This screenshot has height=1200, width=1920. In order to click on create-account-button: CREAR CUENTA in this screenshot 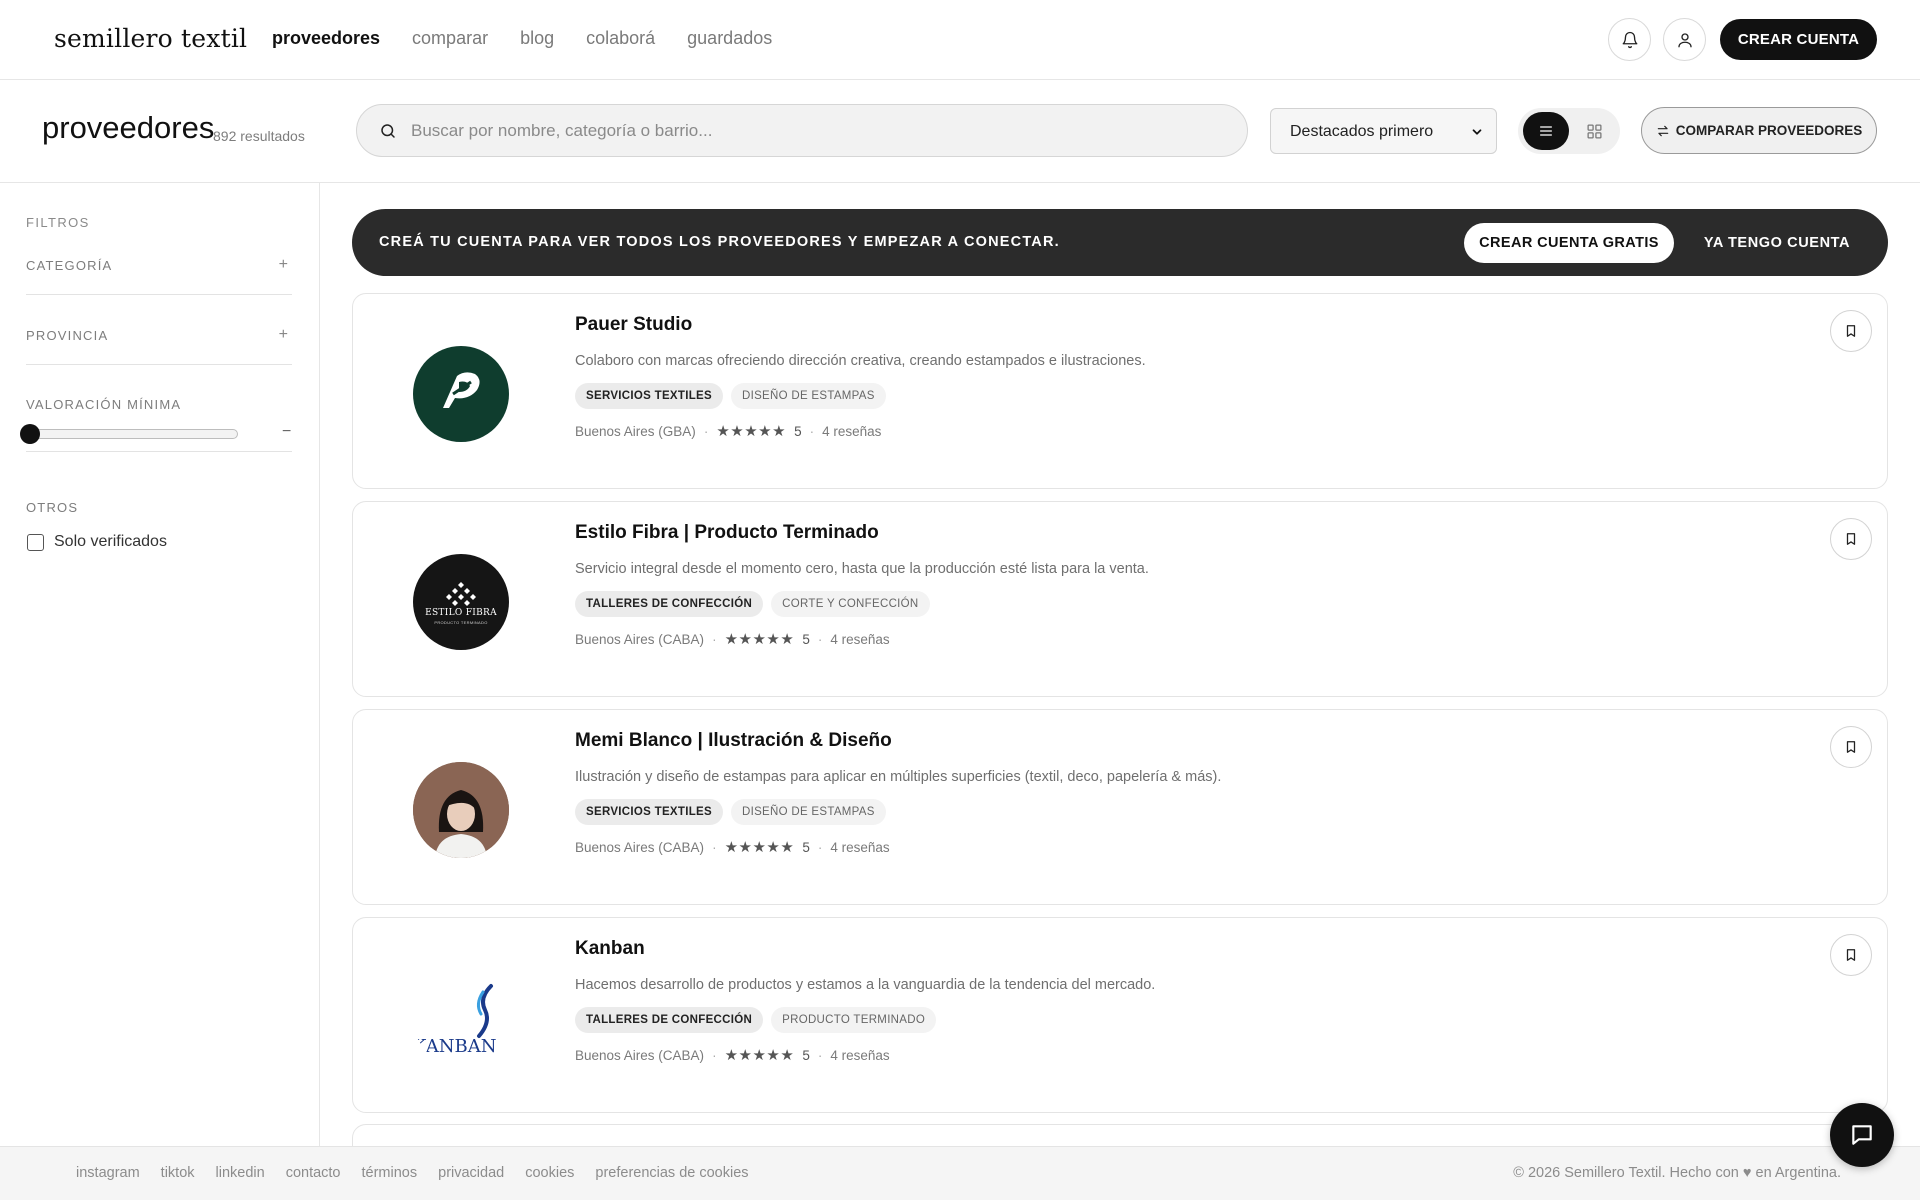, I will do `click(1798, 39)`.